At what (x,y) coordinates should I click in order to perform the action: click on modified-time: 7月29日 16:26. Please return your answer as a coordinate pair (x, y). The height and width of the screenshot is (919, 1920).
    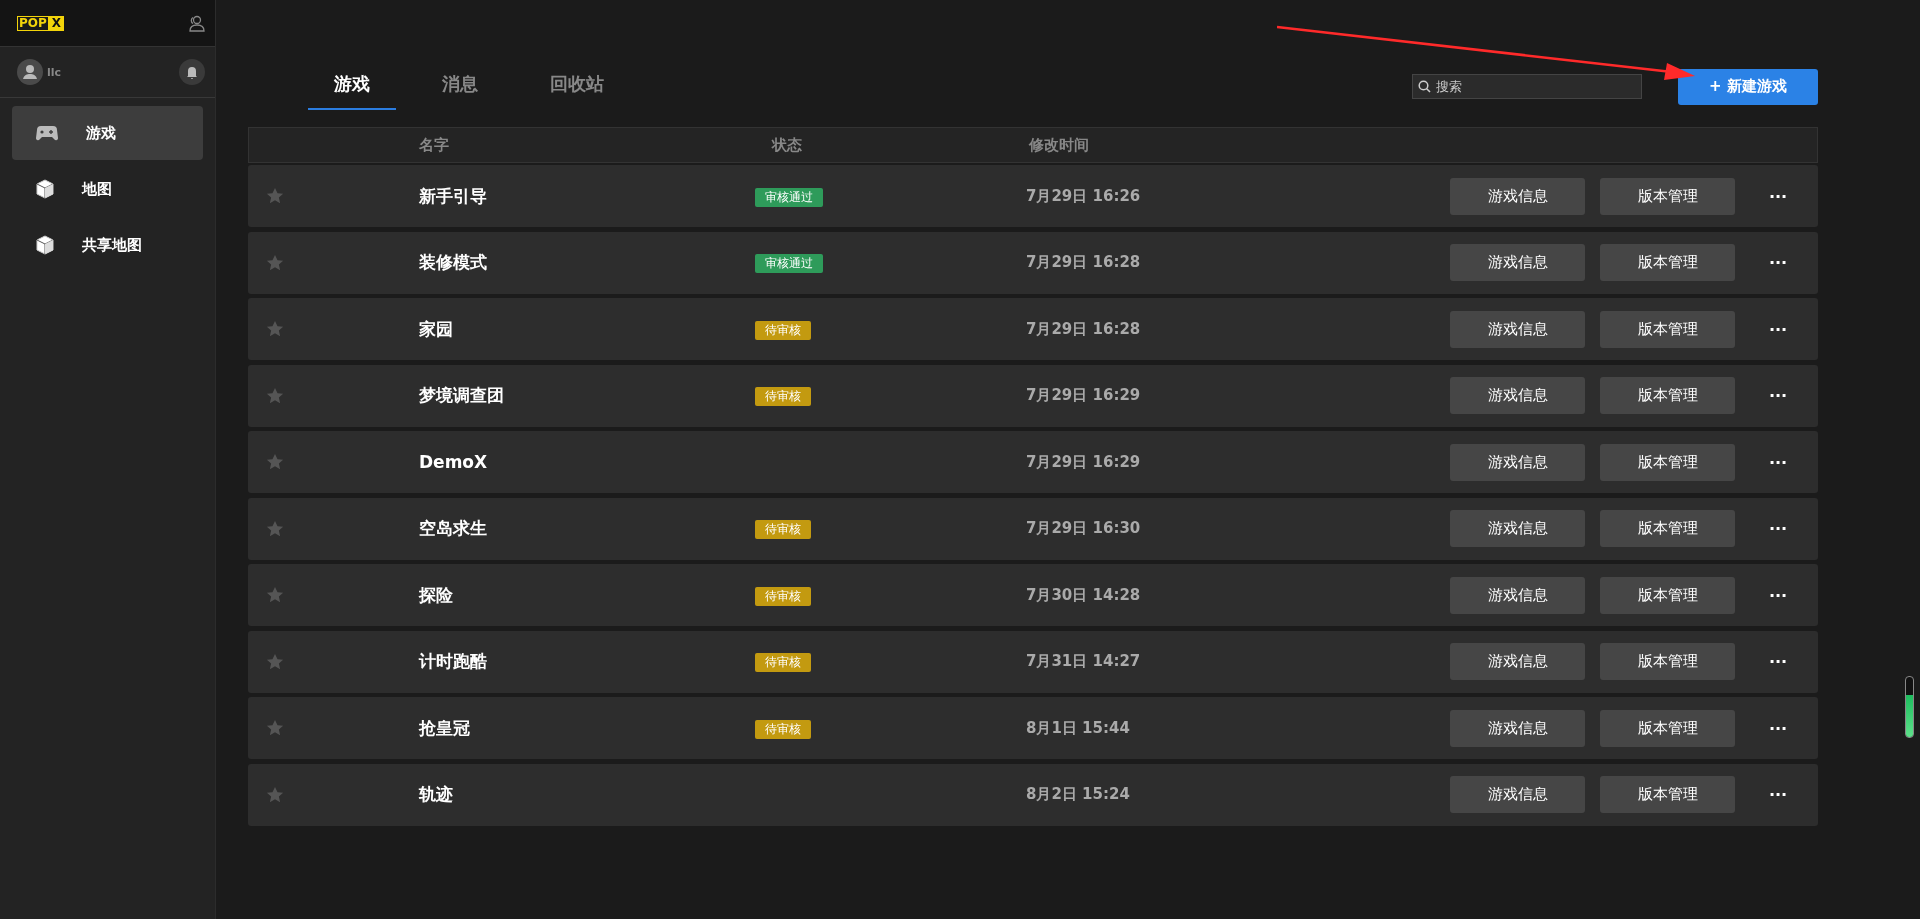
    Looking at the image, I should click on (1084, 196).